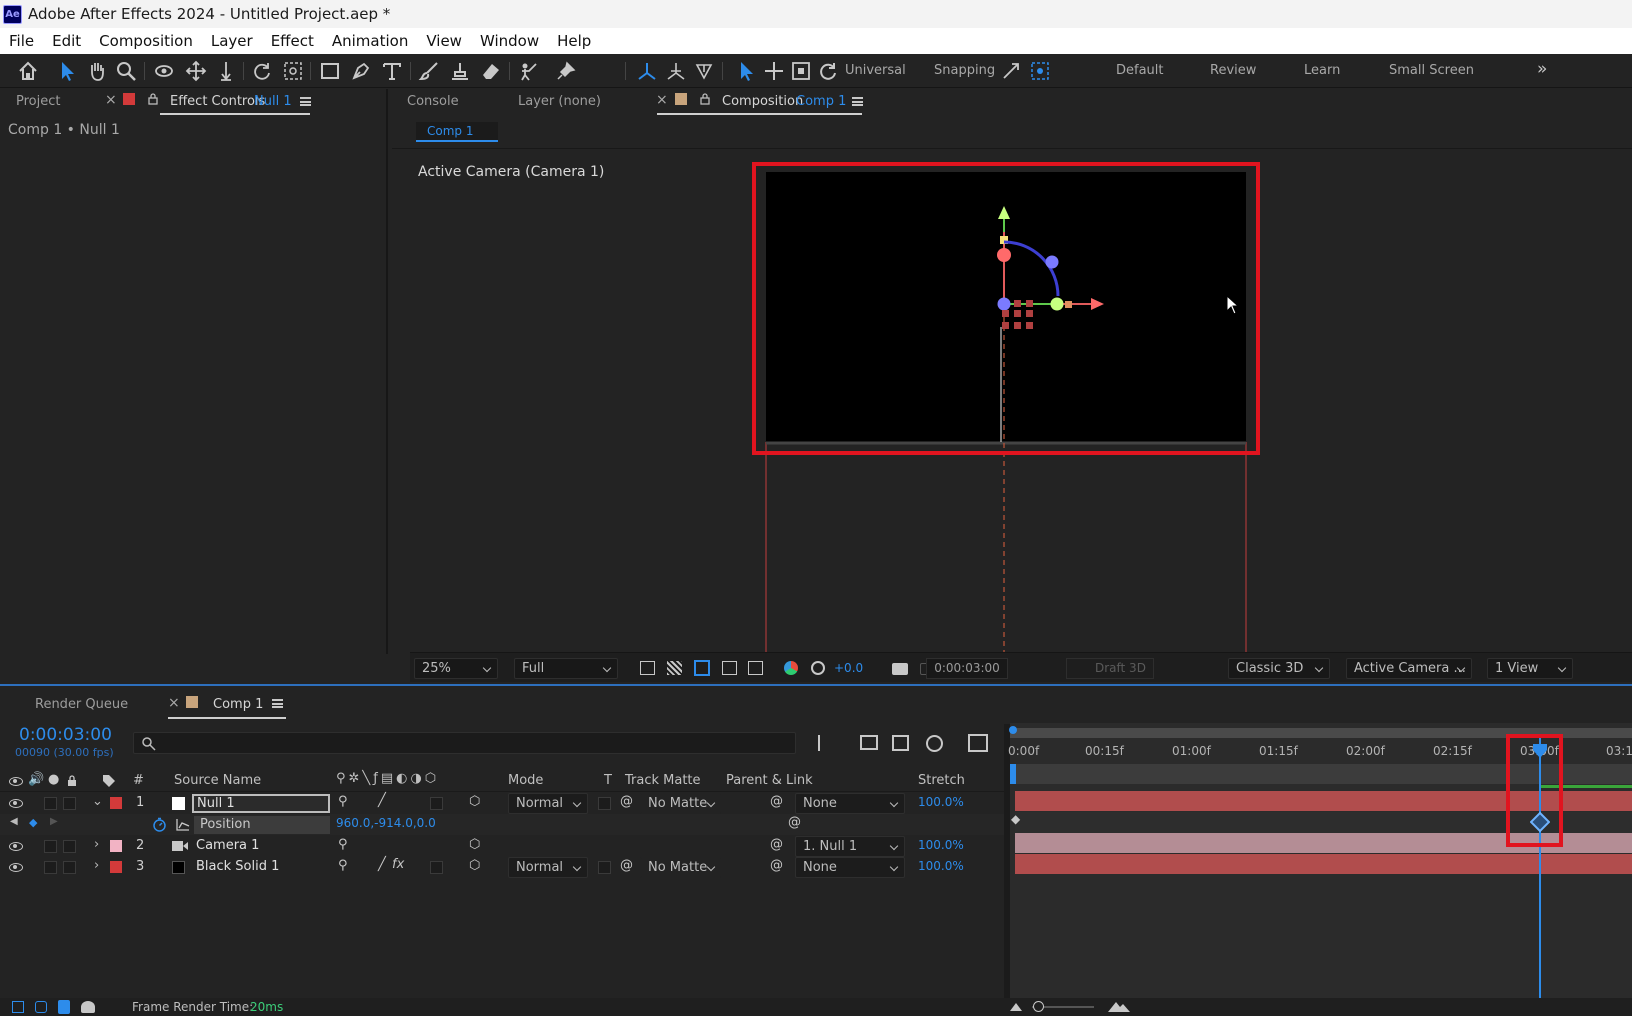 This screenshot has width=1632, height=1016. Describe the element at coordinates (704, 71) in the screenshot. I see `view-axis-mode-icon` at that location.